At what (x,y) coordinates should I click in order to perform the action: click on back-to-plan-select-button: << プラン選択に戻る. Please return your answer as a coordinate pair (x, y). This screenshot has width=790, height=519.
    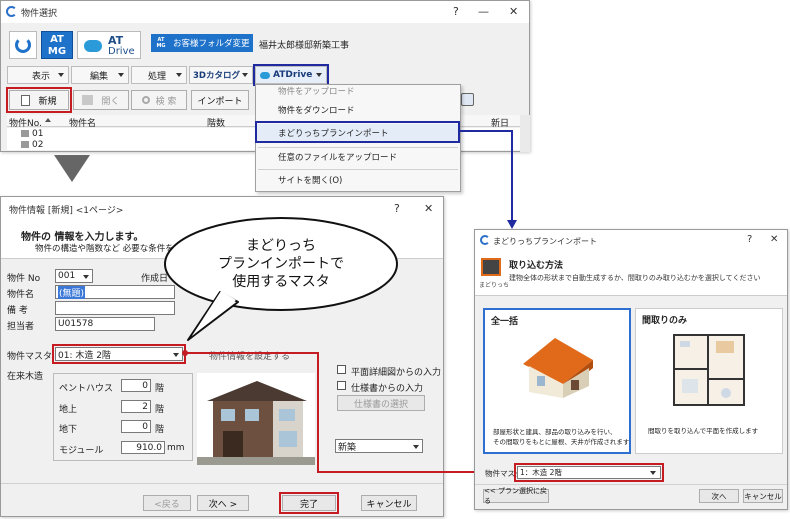
    Looking at the image, I should click on (516, 496).